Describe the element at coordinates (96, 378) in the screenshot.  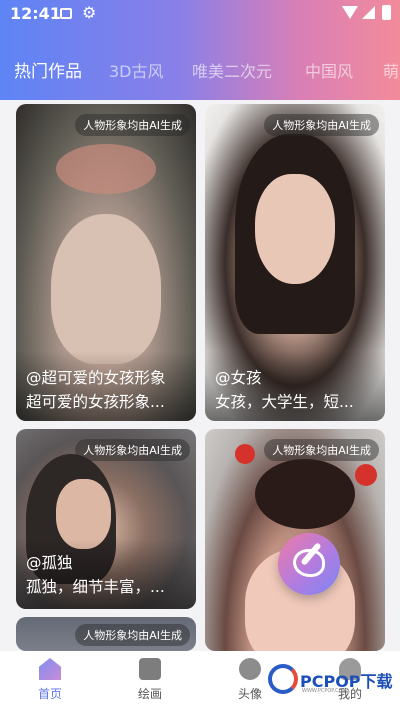
I see `card-author: @超可爱的女孩形象` at that location.